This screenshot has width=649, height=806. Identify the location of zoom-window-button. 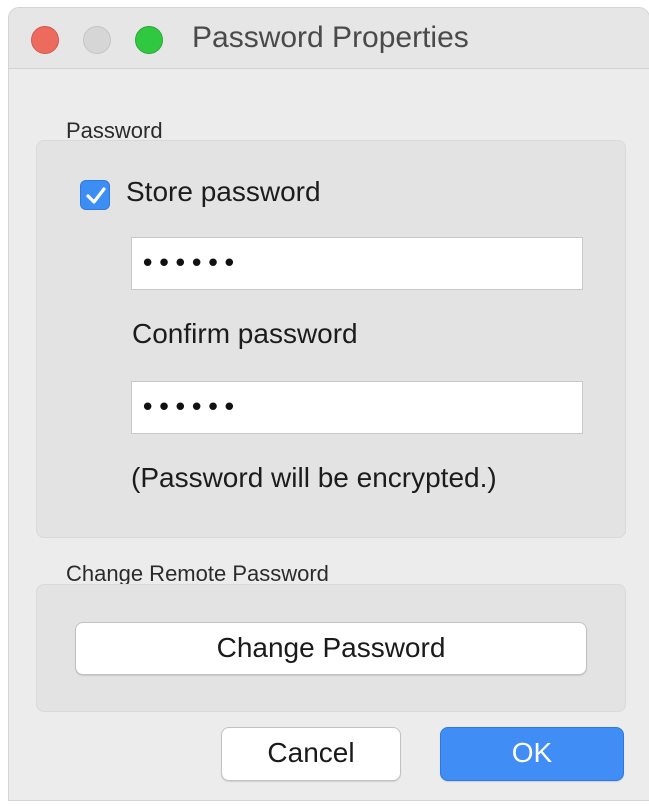
(149, 40).